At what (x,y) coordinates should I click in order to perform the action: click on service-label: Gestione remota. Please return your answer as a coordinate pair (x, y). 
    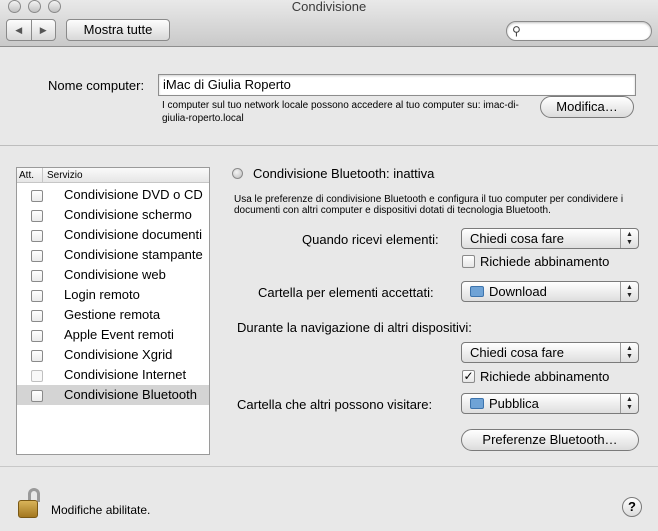
    Looking at the image, I should click on (112, 314).